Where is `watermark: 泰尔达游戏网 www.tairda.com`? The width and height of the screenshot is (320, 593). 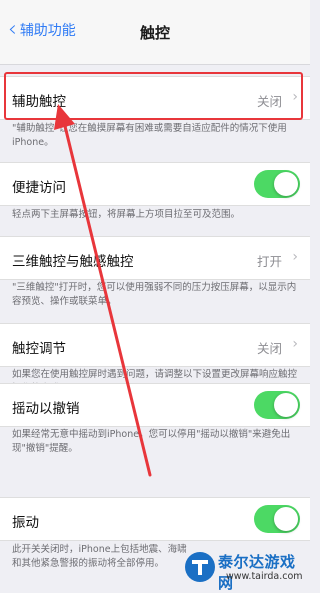 watermark: 泰尔达游戏网 www.tairda.com is located at coordinates (246, 570).